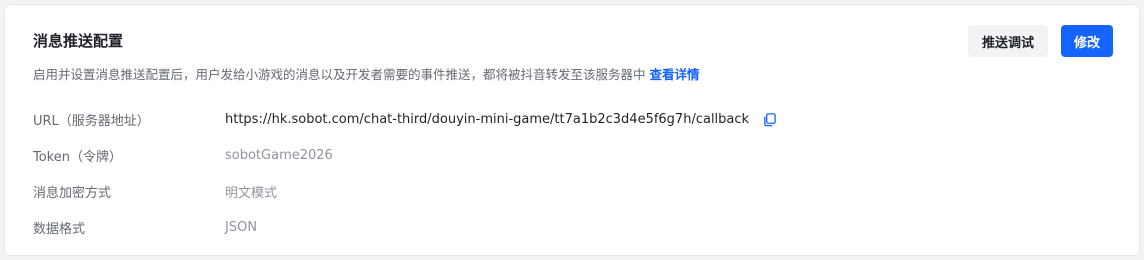 The width and height of the screenshot is (1144, 260). I want to click on format-row: 数据格式 JSON, so click(145, 227).